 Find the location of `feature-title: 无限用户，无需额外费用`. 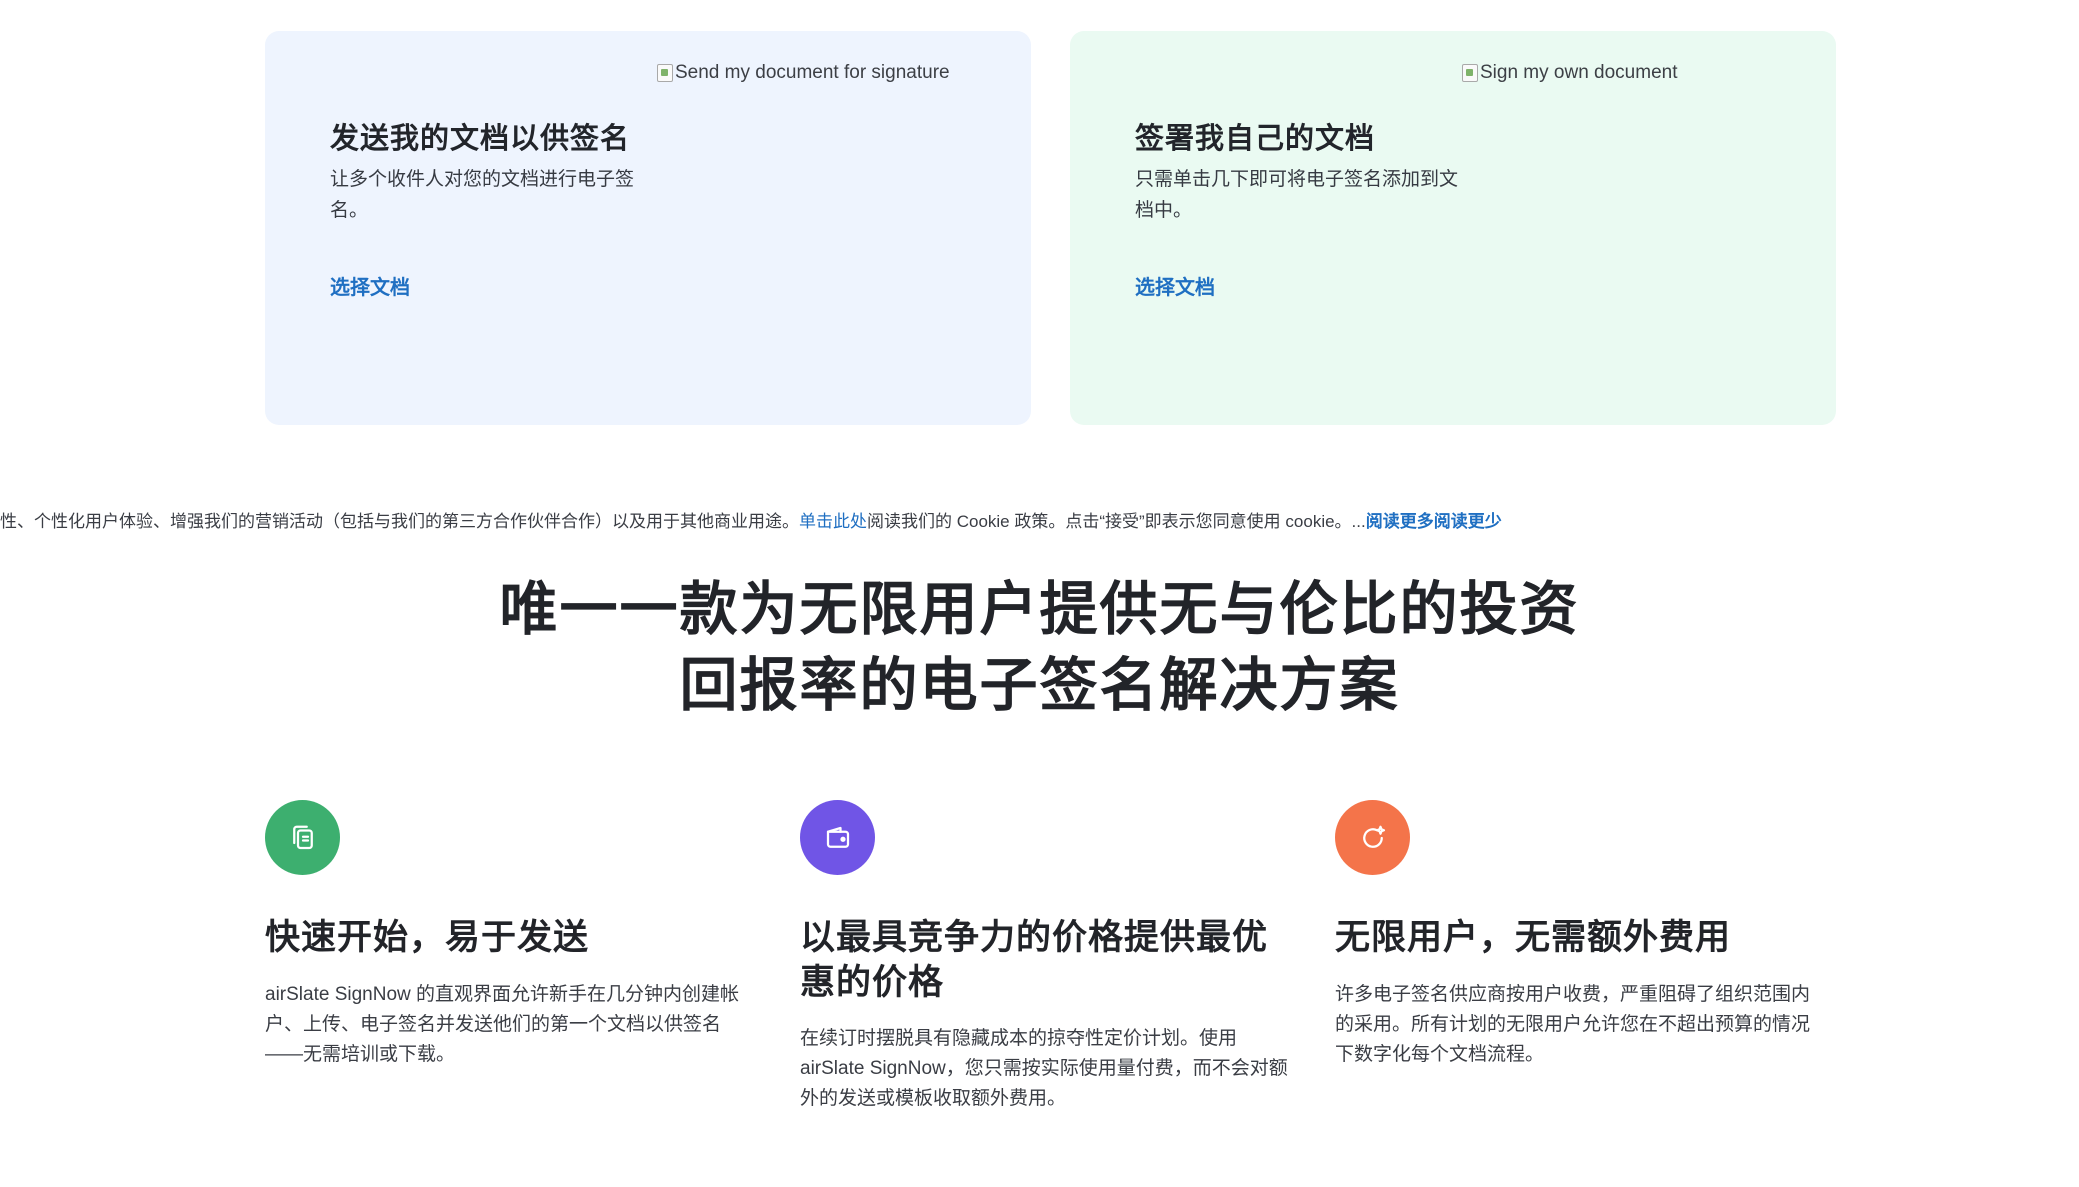

feature-title: 无限用户，无需额外费用 is located at coordinates (1533, 937).